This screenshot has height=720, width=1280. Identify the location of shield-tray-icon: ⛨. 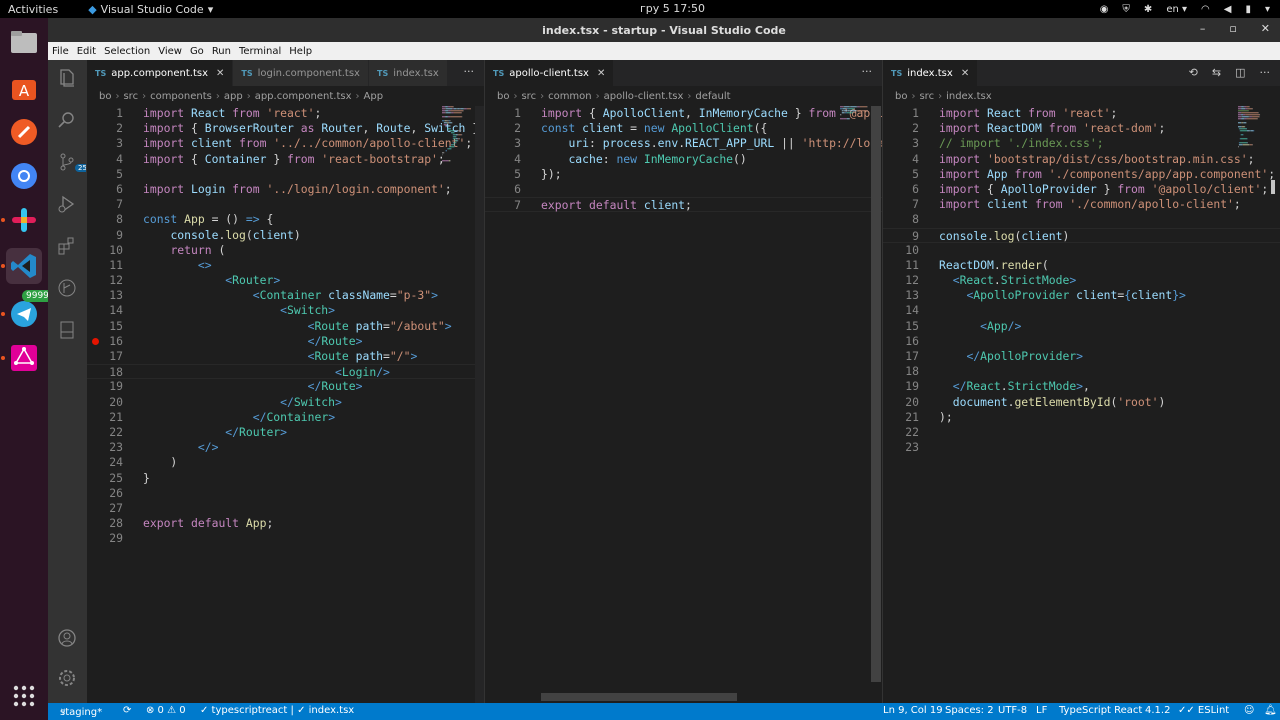
(1126, 9).